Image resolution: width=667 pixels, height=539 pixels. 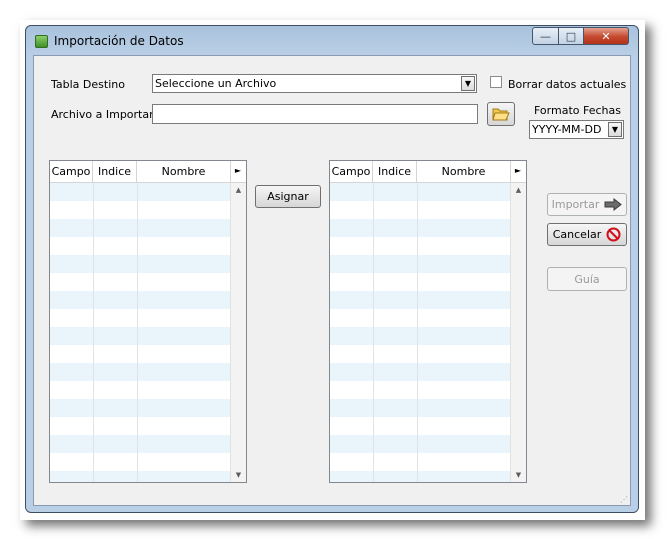 What do you see at coordinates (496, 82) in the screenshot?
I see `borrar-datos-checkbox` at bounding box center [496, 82].